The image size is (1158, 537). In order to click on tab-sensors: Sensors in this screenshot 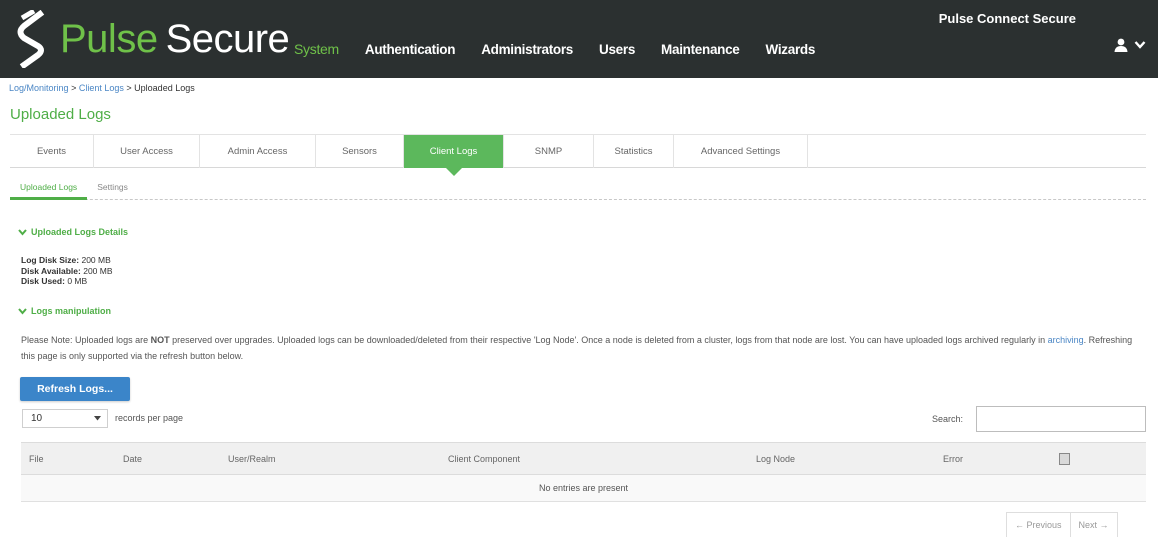, I will do `click(360, 151)`.